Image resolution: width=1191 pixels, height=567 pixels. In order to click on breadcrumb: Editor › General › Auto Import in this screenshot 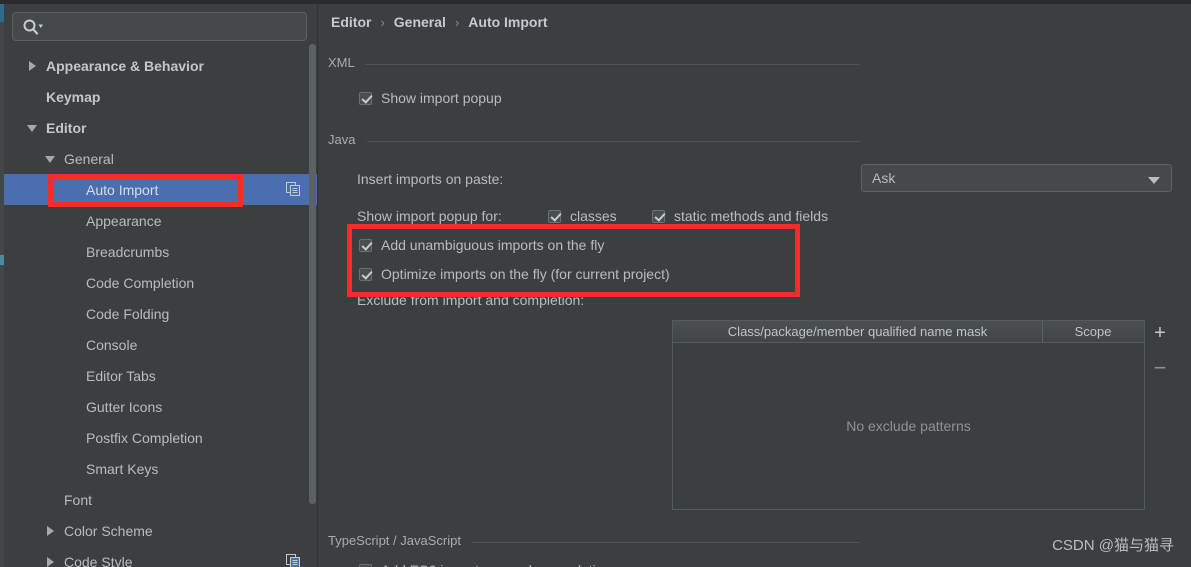, I will do `click(439, 22)`.